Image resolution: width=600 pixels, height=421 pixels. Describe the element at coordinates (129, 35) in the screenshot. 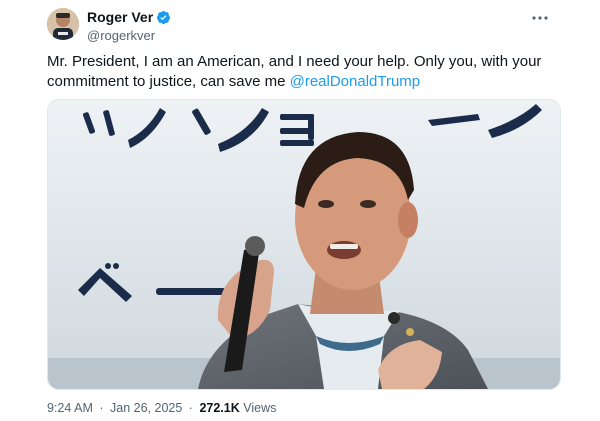

I see `author-handle: @rogerkver` at that location.